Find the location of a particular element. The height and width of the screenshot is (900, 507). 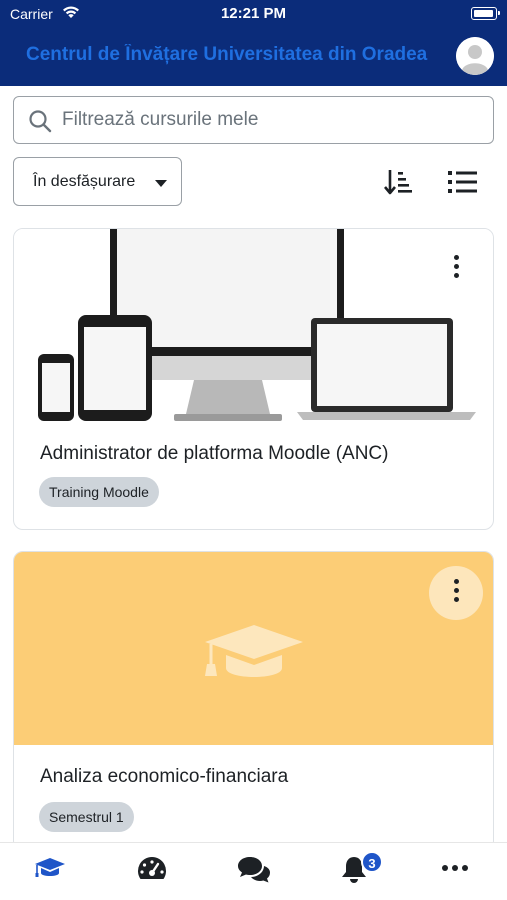

bottom-tab-bar: 3 is located at coordinates (253, 871).